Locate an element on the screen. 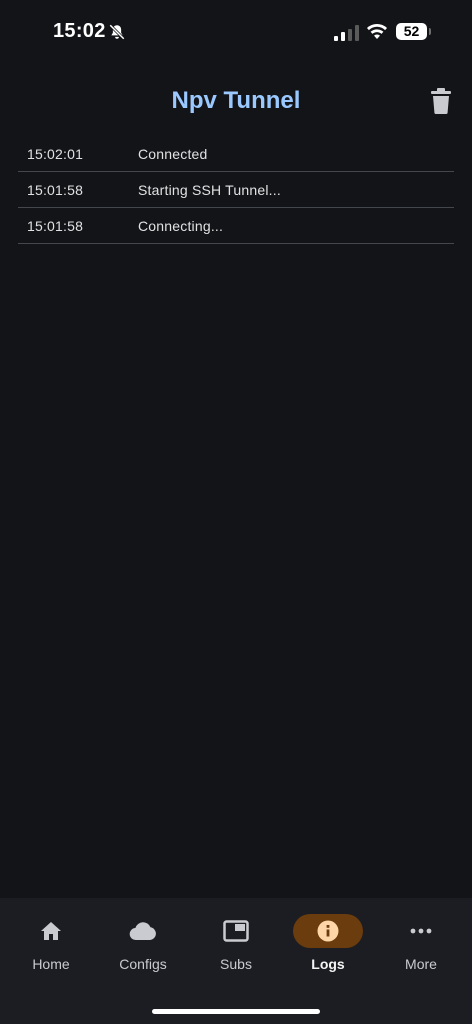  app-header: Npv Tunnel is located at coordinates (236, 102).